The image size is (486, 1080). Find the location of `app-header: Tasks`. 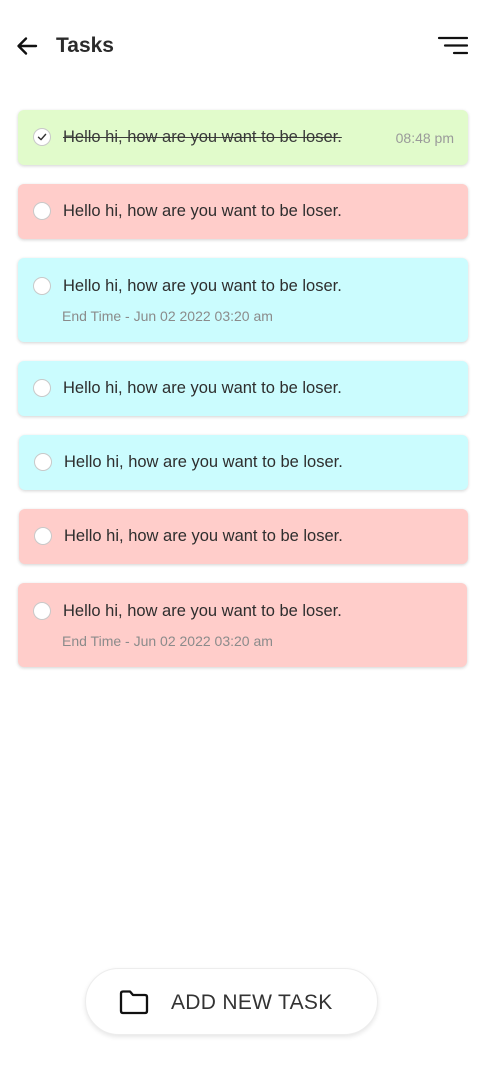

app-header: Tasks is located at coordinates (243, 46).